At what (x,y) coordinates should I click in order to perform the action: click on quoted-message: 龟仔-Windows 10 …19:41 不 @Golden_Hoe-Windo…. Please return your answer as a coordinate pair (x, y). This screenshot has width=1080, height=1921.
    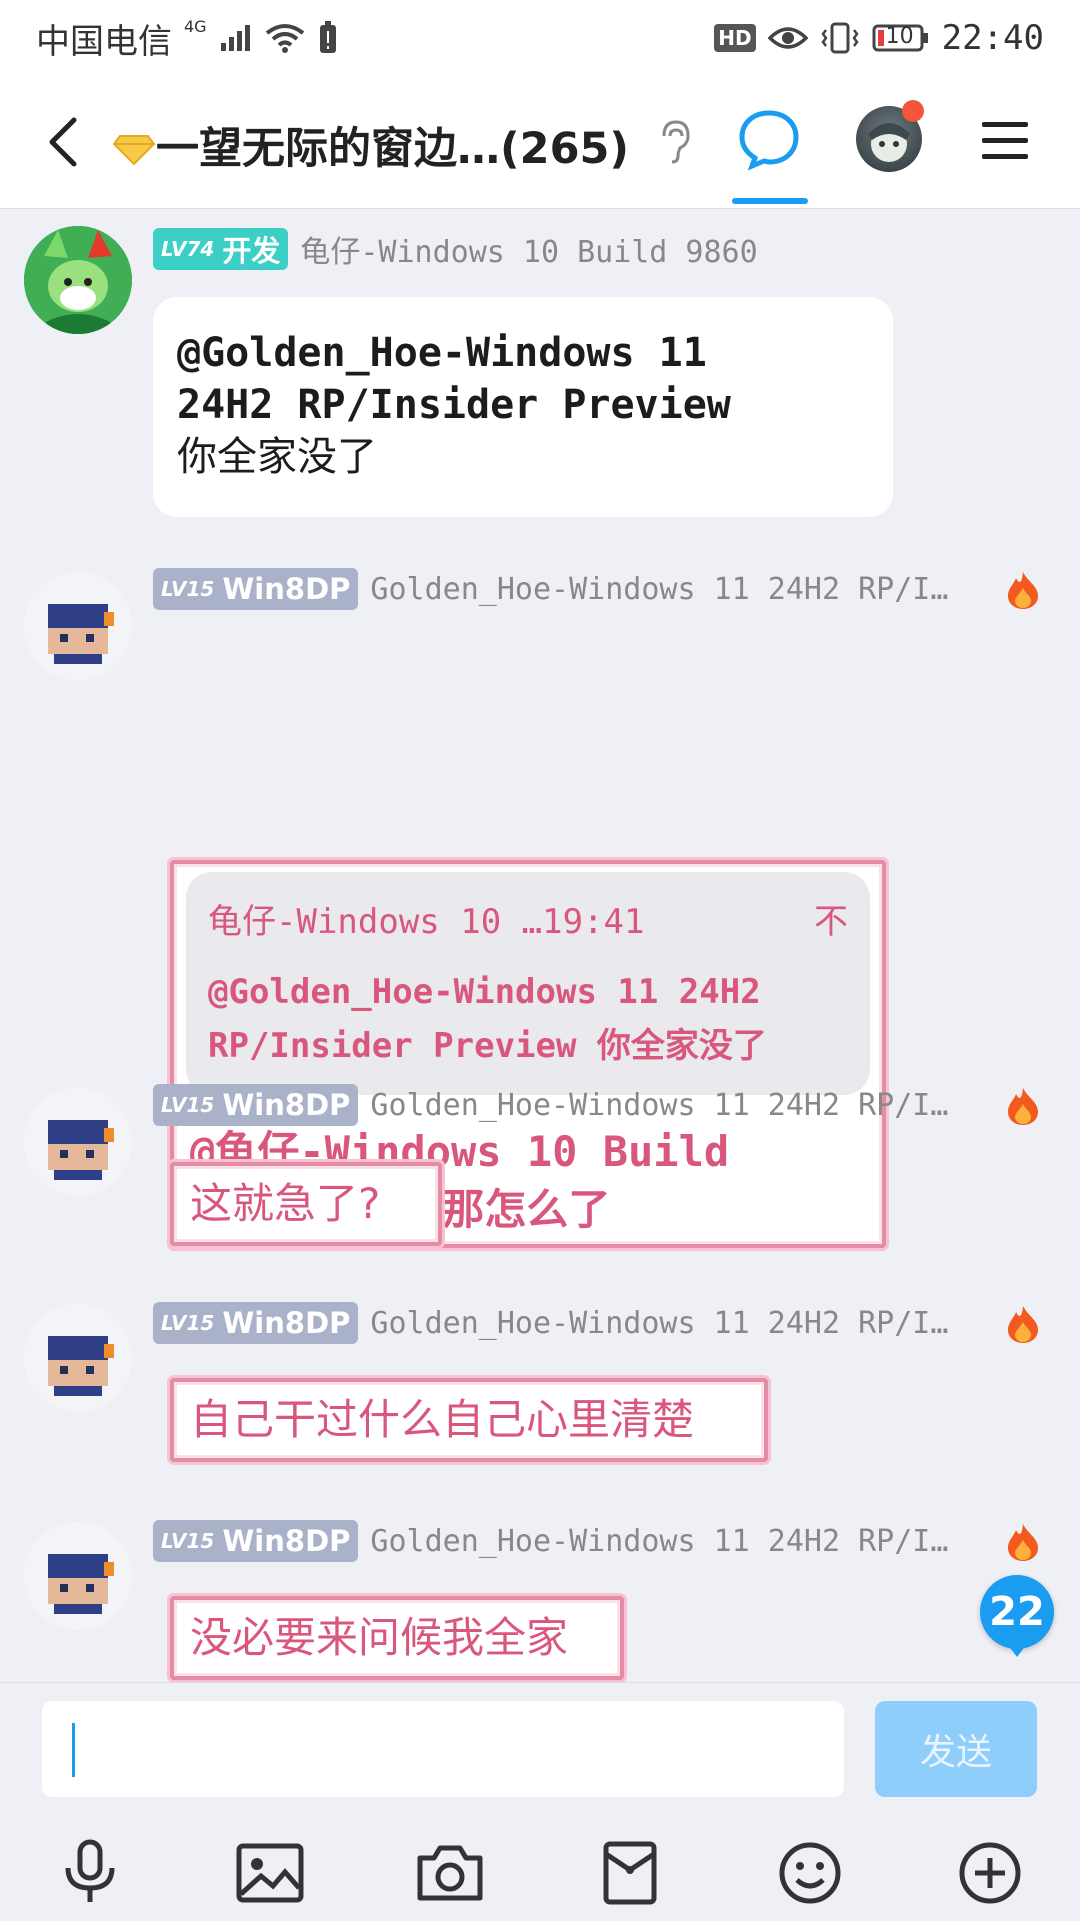
    Looking at the image, I should click on (528, 983).